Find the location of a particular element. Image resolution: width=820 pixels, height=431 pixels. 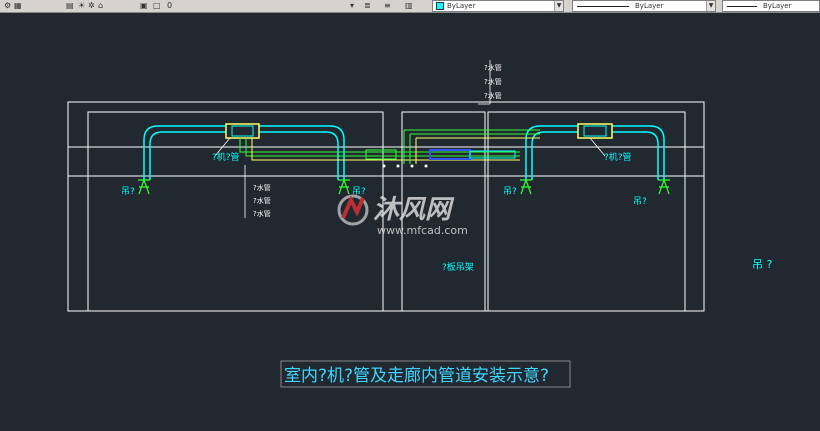

layer-iso-icon: ▥ is located at coordinates (409, 5).